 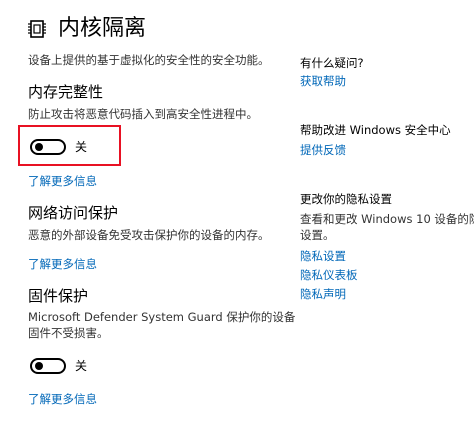 What do you see at coordinates (323, 256) in the screenshot?
I see `privacy-settings-link: 隐私设置` at bounding box center [323, 256].